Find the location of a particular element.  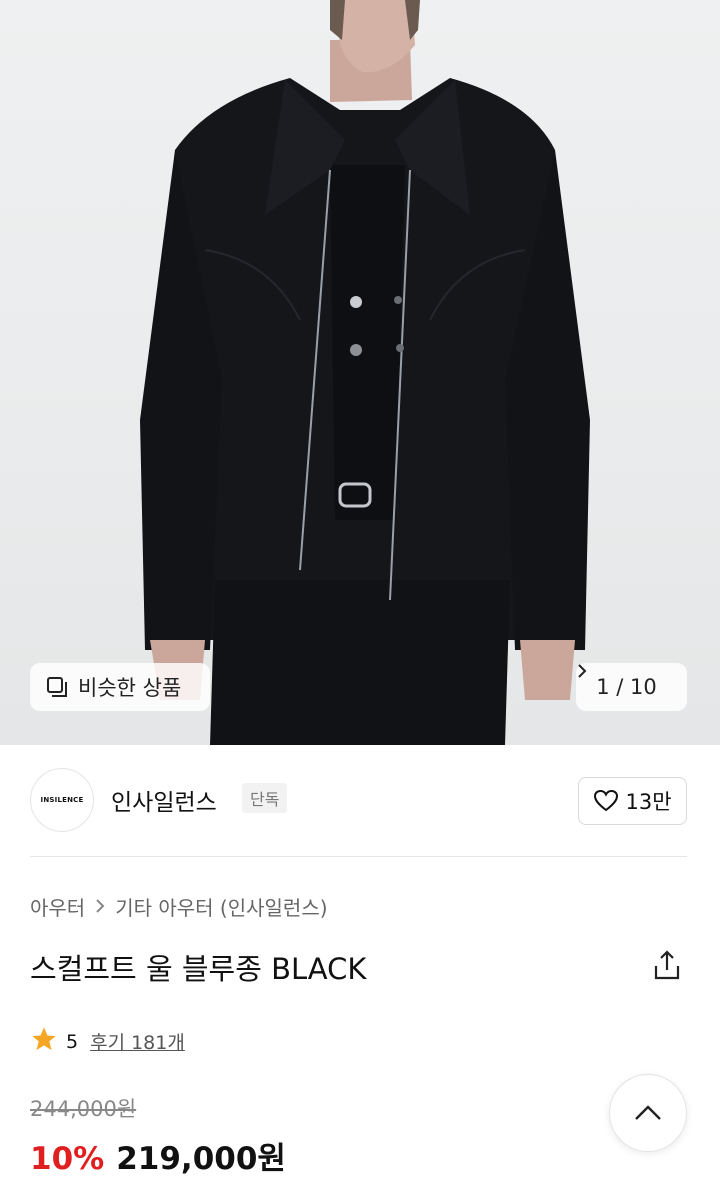

image-counter-button: 1 / 10 is located at coordinates (631, 687).